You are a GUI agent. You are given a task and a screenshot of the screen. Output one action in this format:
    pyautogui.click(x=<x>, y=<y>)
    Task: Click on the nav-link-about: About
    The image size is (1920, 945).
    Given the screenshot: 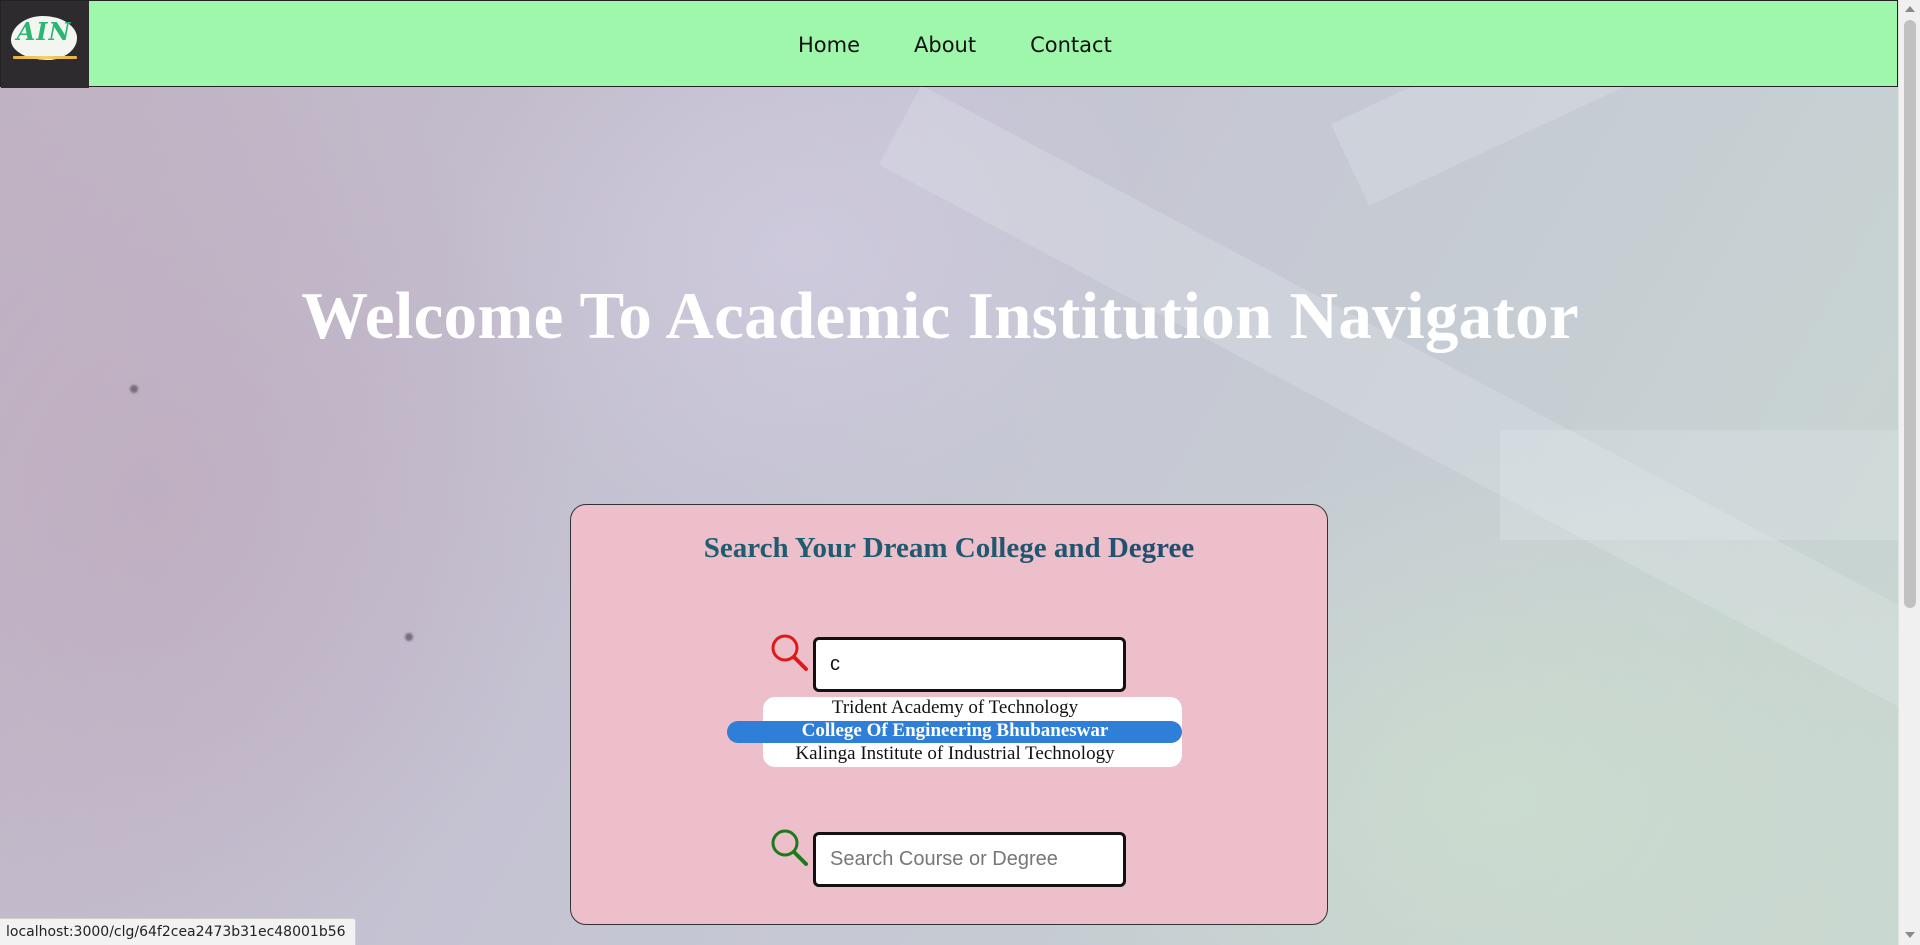 What is the action you would take?
    pyautogui.click(x=945, y=45)
    